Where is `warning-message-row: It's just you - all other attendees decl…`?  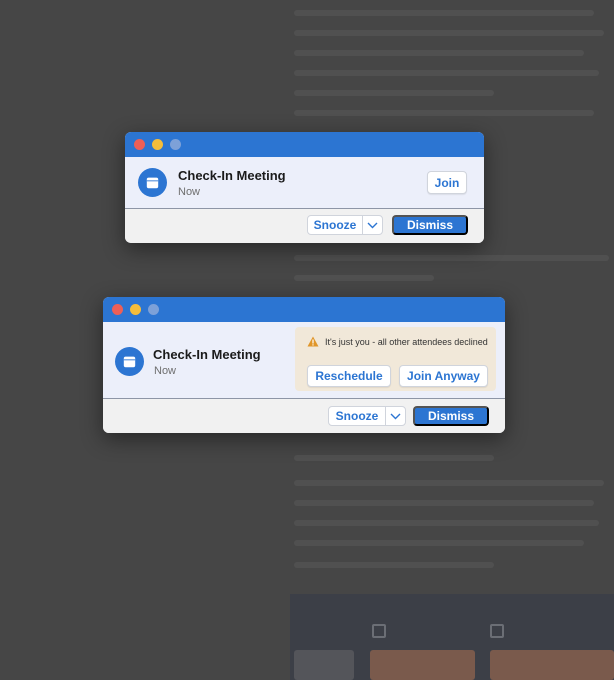 warning-message-row: It's just you - all other attendees decl… is located at coordinates (397, 341).